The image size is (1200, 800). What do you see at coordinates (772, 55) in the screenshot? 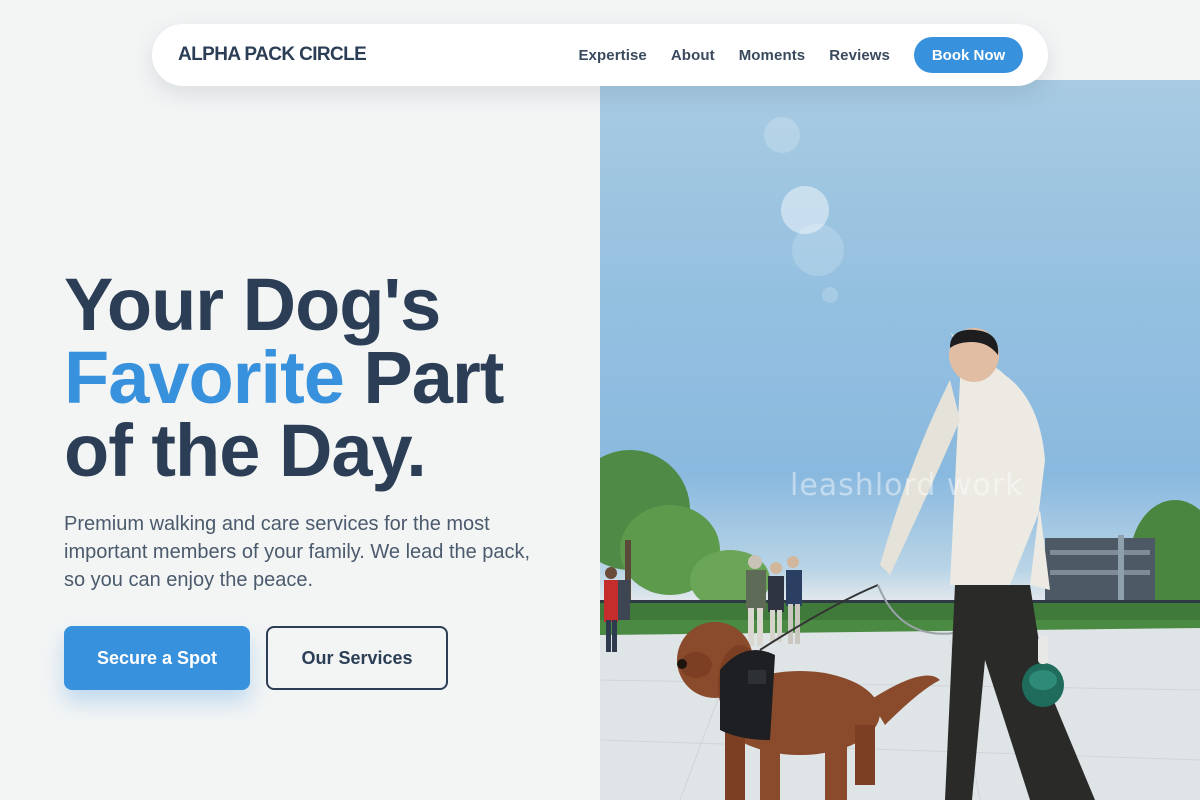
I see `nav-link-moments: Moments` at bounding box center [772, 55].